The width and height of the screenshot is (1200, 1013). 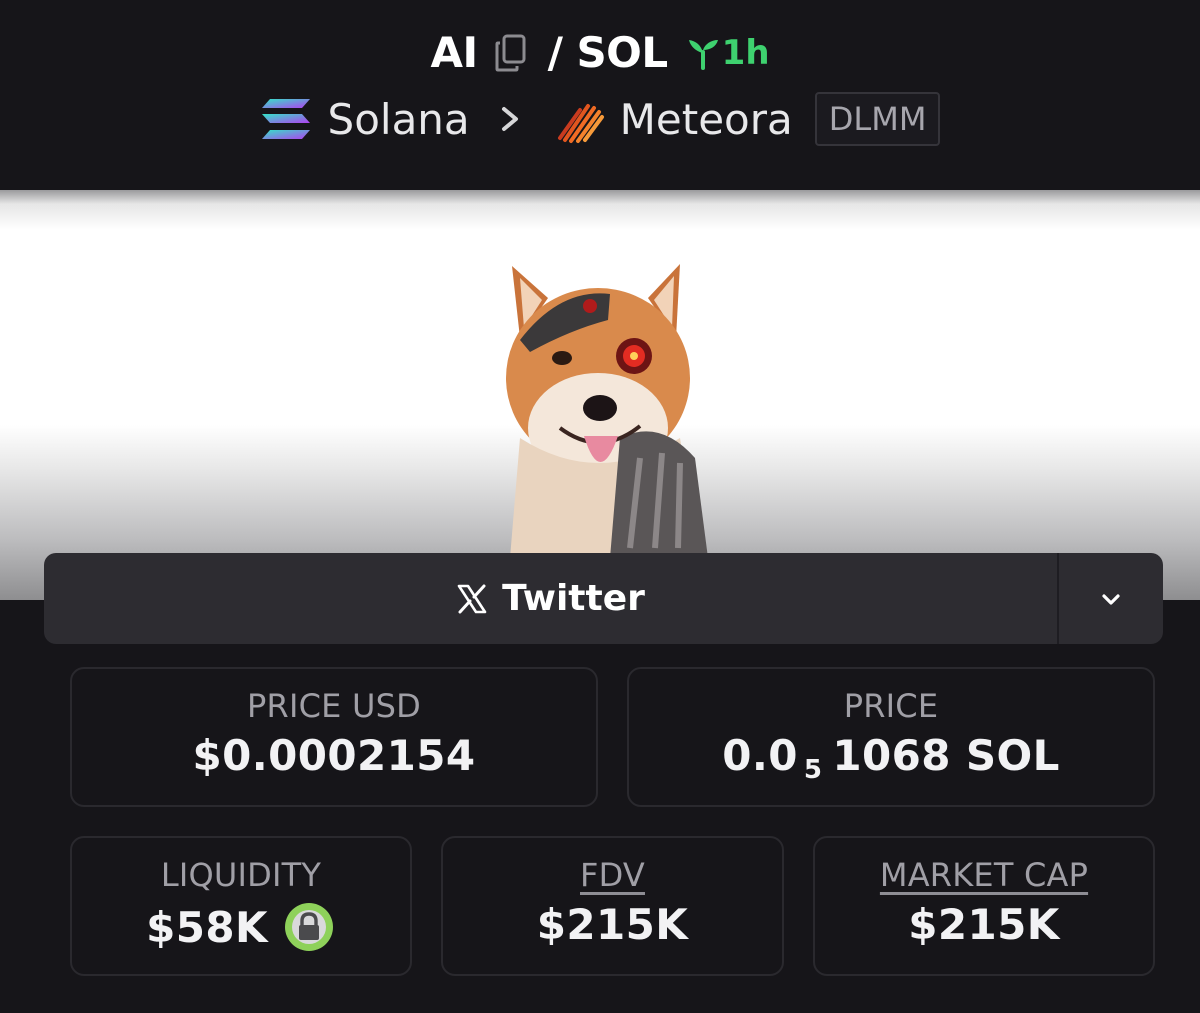 What do you see at coordinates (511, 119) in the screenshot?
I see `chevron-right-icon` at bounding box center [511, 119].